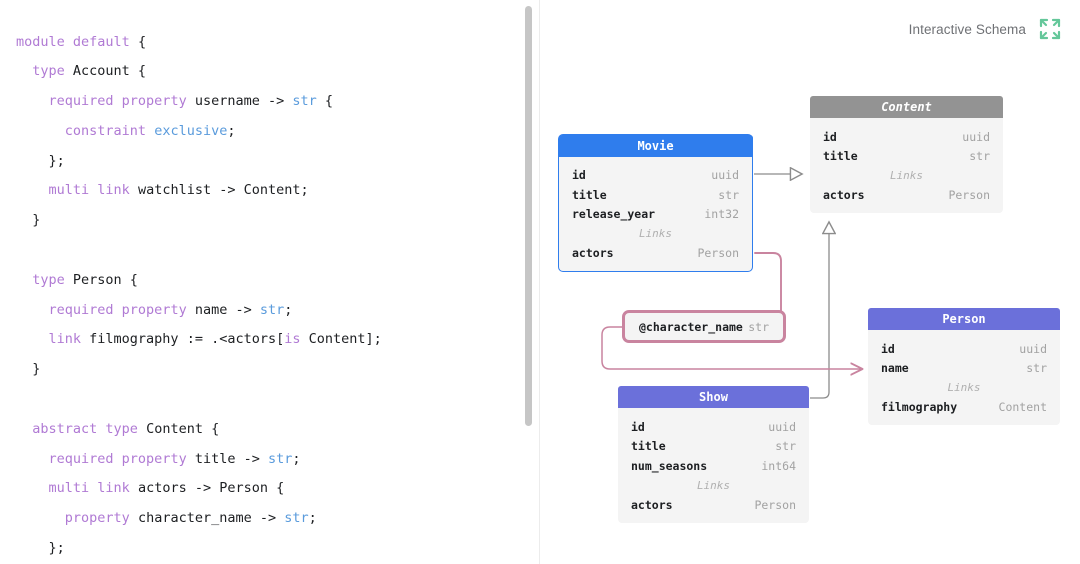 Image resolution: width=1080 pixels, height=564 pixels. What do you see at coordinates (187, 339) in the screenshot?
I see `code-token: filmography := .<actors[` at bounding box center [187, 339].